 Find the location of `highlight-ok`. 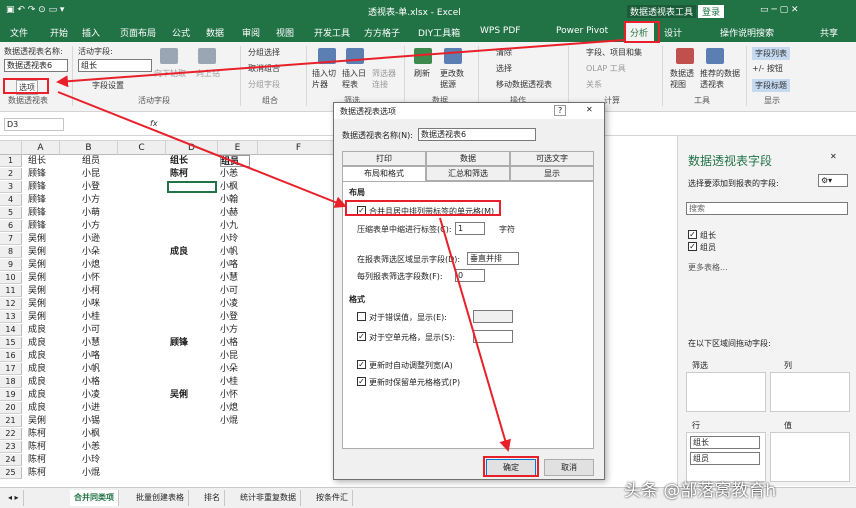

highlight-ok is located at coordinates (511, 466).